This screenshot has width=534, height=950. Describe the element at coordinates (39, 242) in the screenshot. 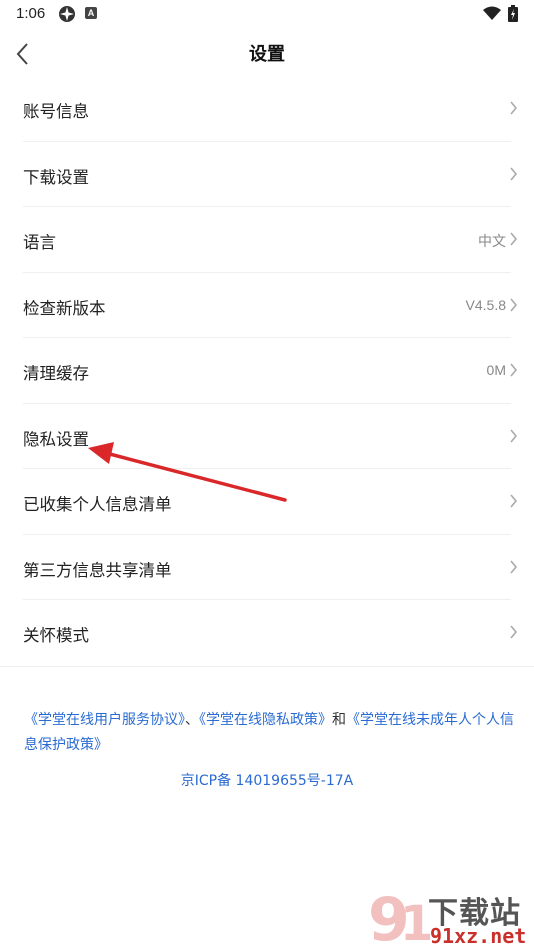

I see `settings-item-label: 语言` at that location.